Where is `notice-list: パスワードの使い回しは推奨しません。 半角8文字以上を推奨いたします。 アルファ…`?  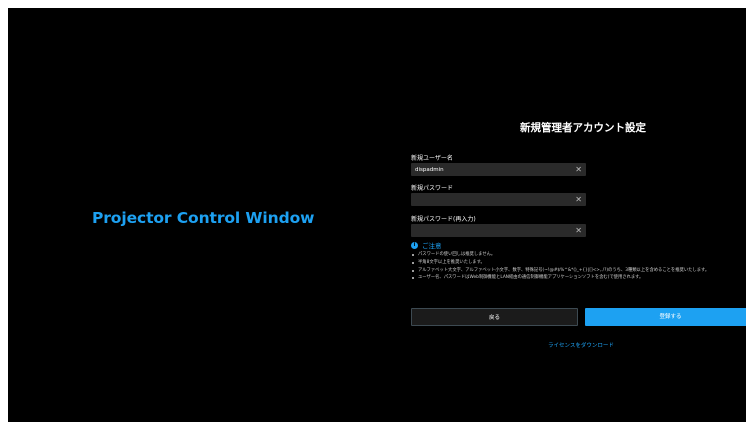
notice-list: パスワードの使い回しは推奨しません。 半角8文字以上を推奨いたします。 アルファ… is located at coordinates (578, 266).